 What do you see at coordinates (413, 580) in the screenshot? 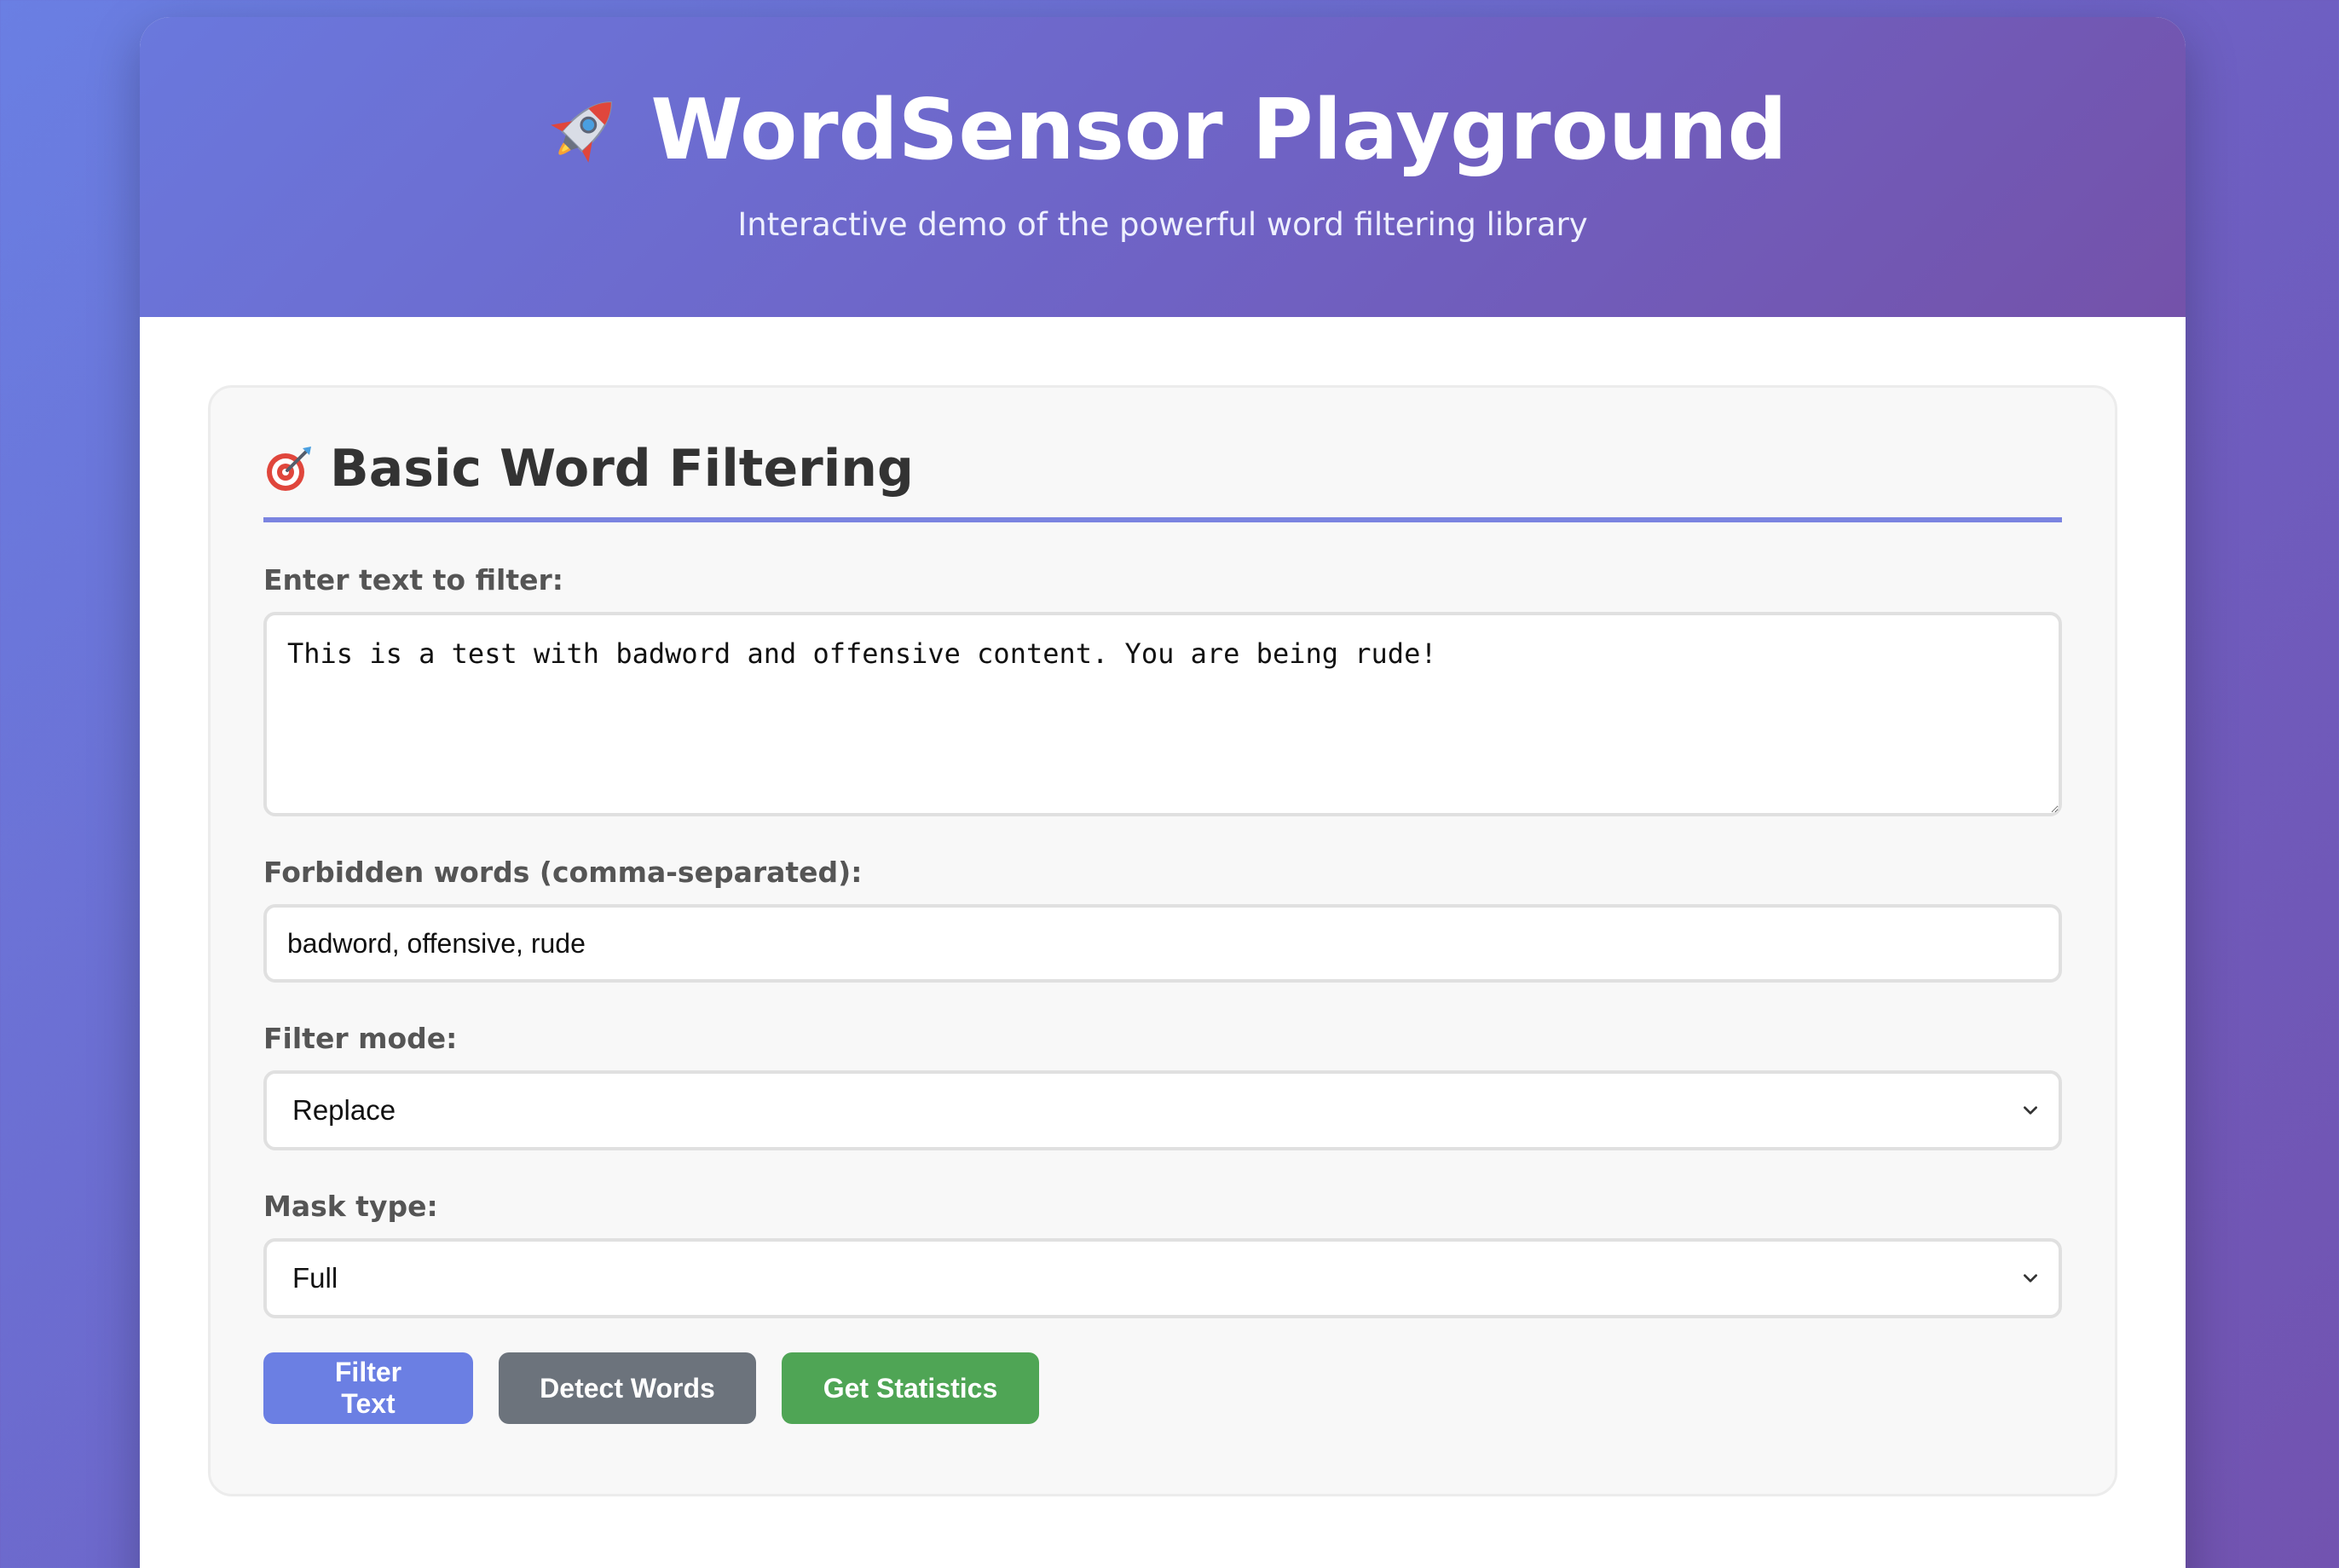
I see `text-input-label: Enter text to filter:` at bounding box center [413, 580].